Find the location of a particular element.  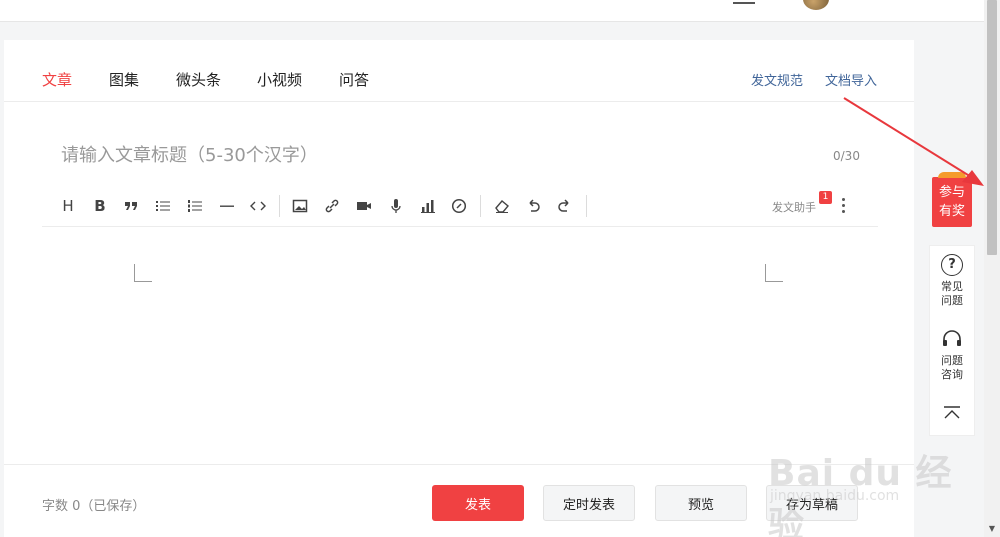

tab-gallery: 图集 is located at coordinates (124, 79).